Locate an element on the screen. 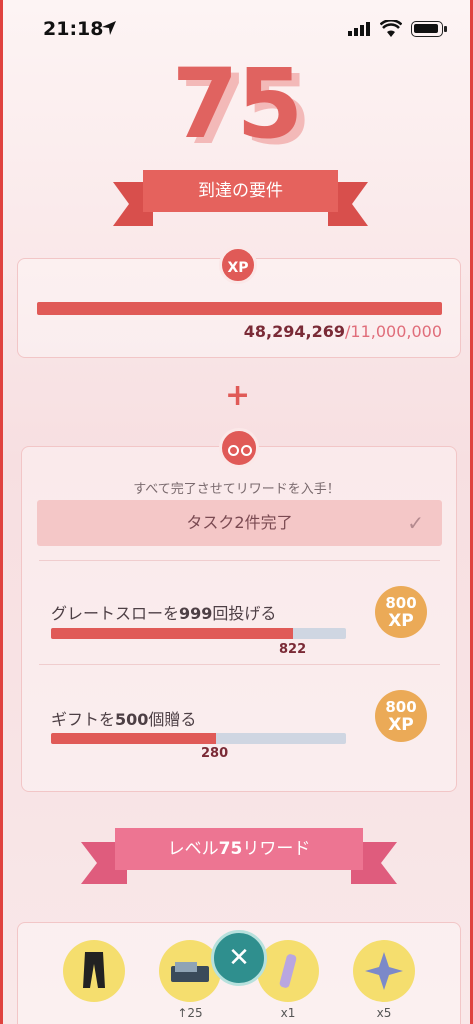 The width and height of the screenshot is (473, 1024). task-1-reward-badge: 800 XP is located at coordinates (401, 612).